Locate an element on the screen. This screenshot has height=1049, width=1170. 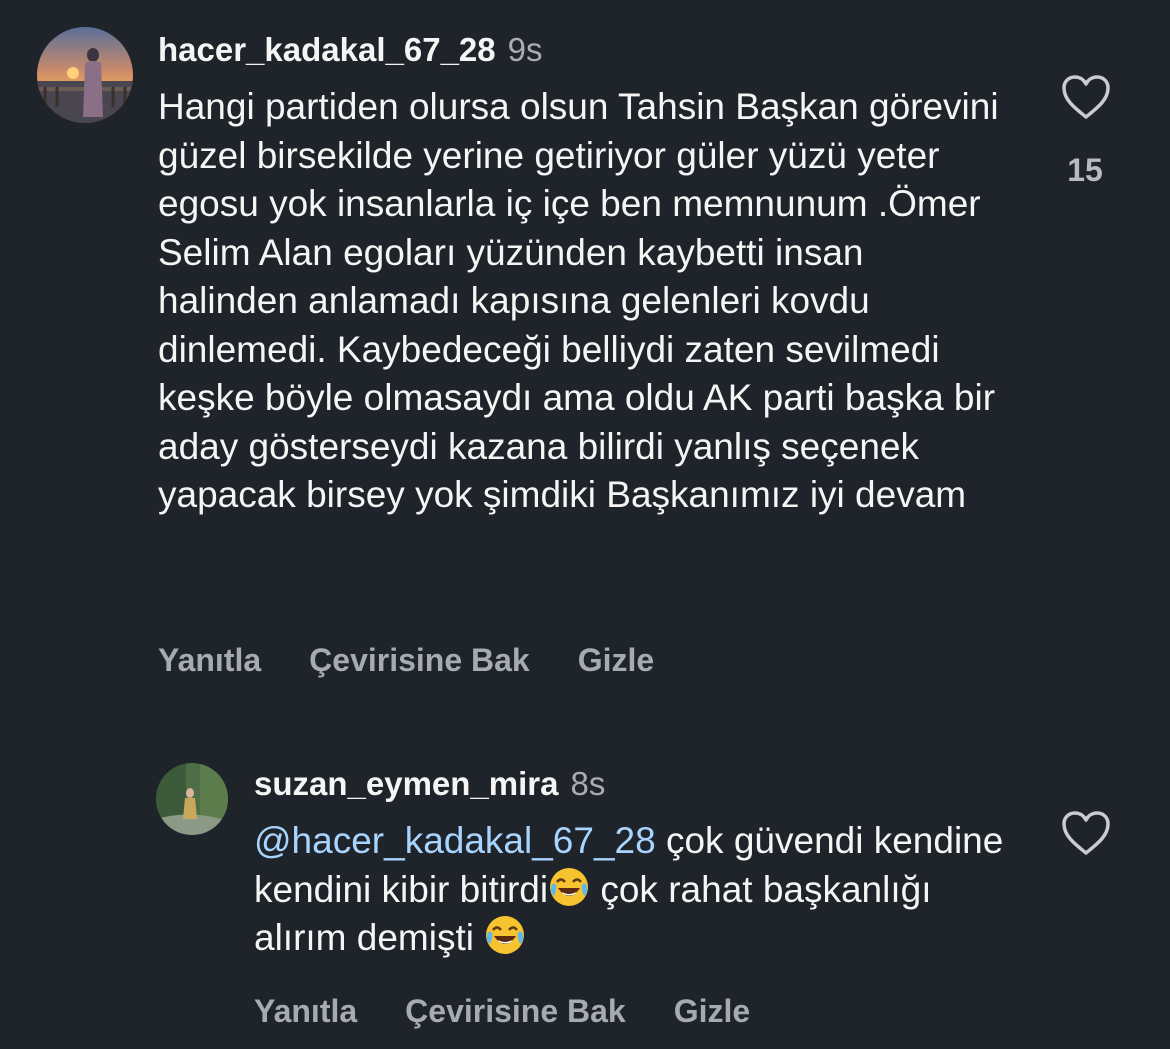
like-count: 15 is located at coordinates (1085, 170).